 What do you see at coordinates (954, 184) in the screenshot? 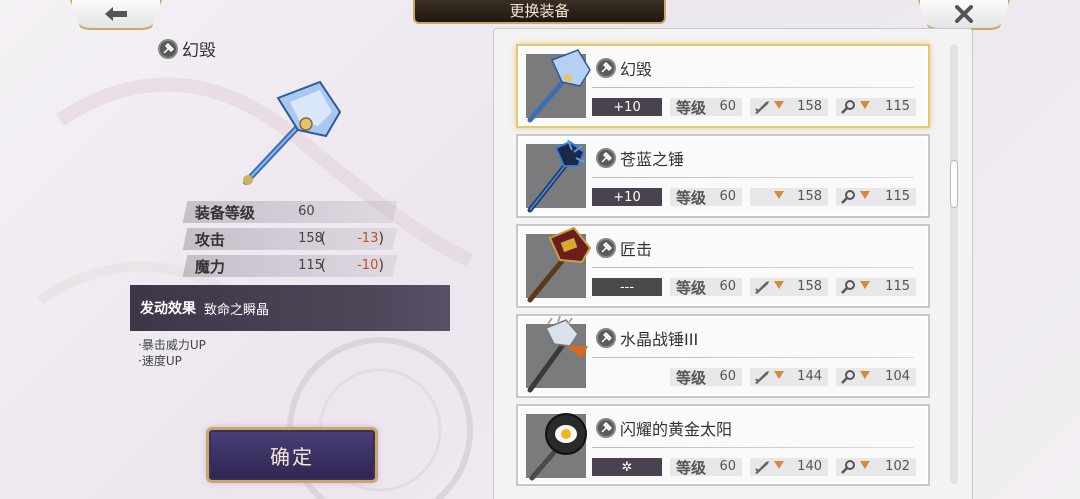
I see `scrollbar-thumb` at bounding box center [954, 184].